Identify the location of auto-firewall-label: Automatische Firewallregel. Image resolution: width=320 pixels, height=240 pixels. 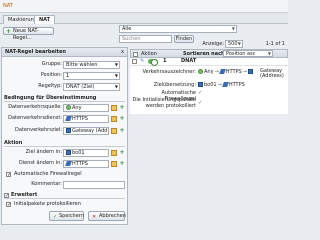
(48, 174).